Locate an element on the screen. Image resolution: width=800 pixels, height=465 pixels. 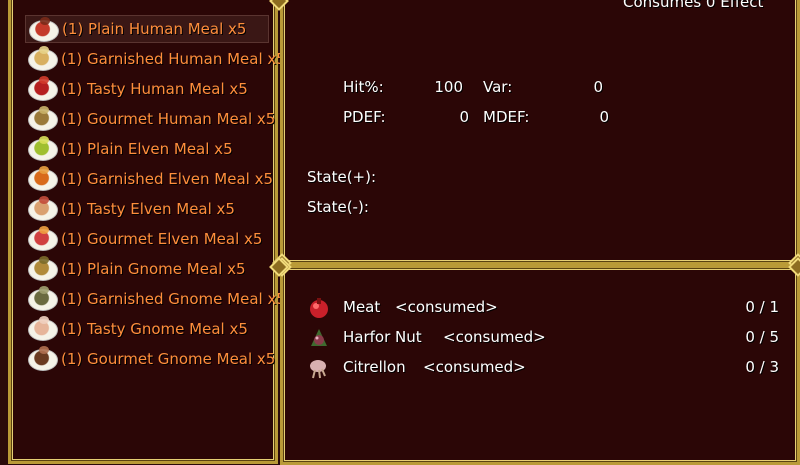
meal-label: (1) Tasty Gnome Meal x5 is located at coordinates (154, 329).